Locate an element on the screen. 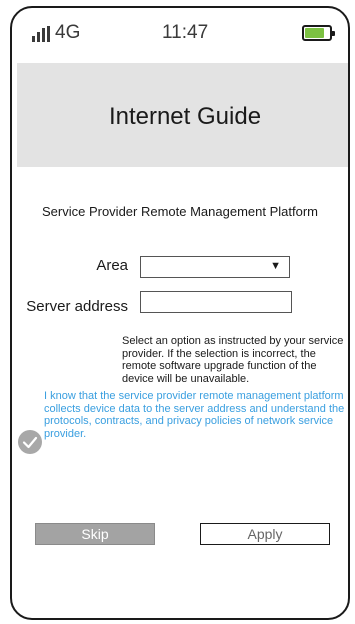  checkmark-icon is located at coordinates (30, 442).